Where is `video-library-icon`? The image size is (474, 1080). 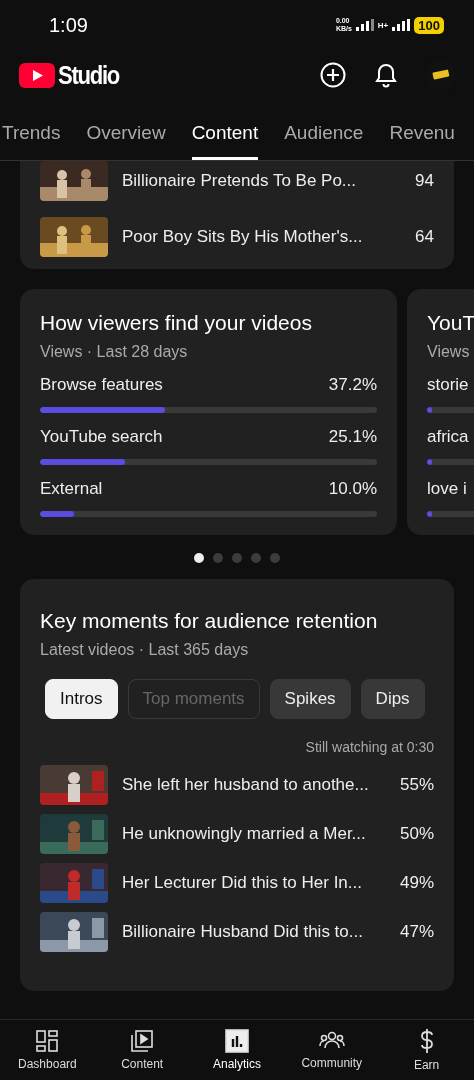 video-library-icon is located at coordinates (142, 1041).